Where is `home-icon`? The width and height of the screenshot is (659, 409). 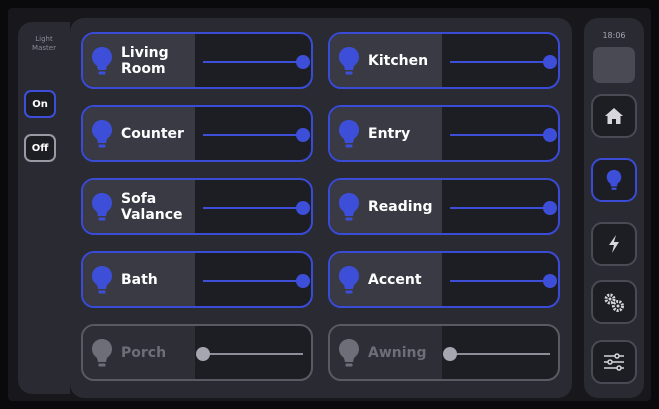 home-icon is located at coordinates (614, 116).